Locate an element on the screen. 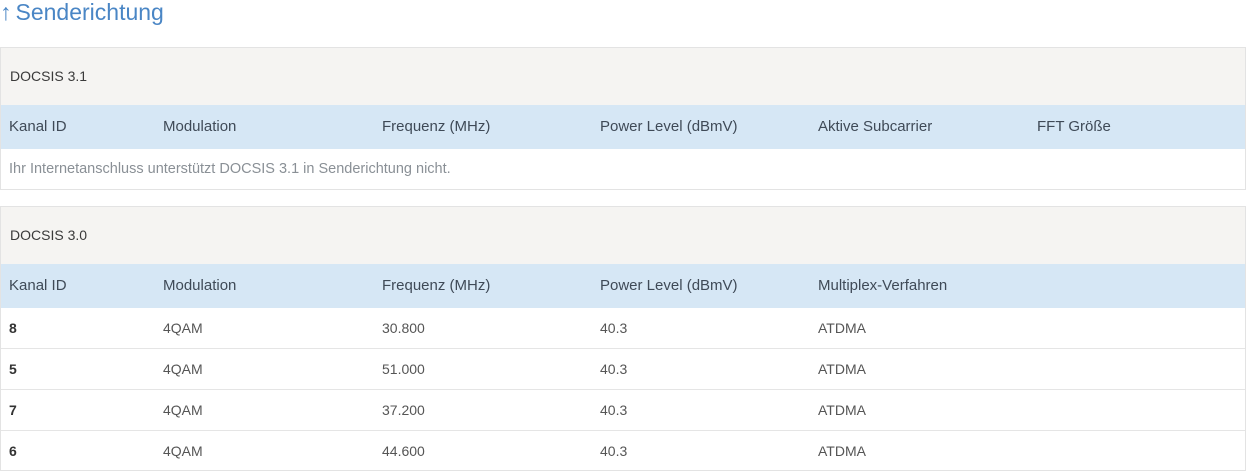  table-row: 5 4QAM 51.000 40.3 ATDMA is located at coordinates (623, 369).